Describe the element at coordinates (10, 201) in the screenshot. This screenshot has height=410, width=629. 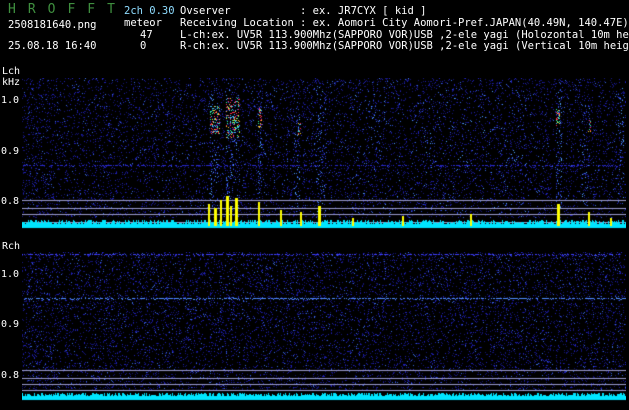
I see `lch-y-label: 0.8` at that location.